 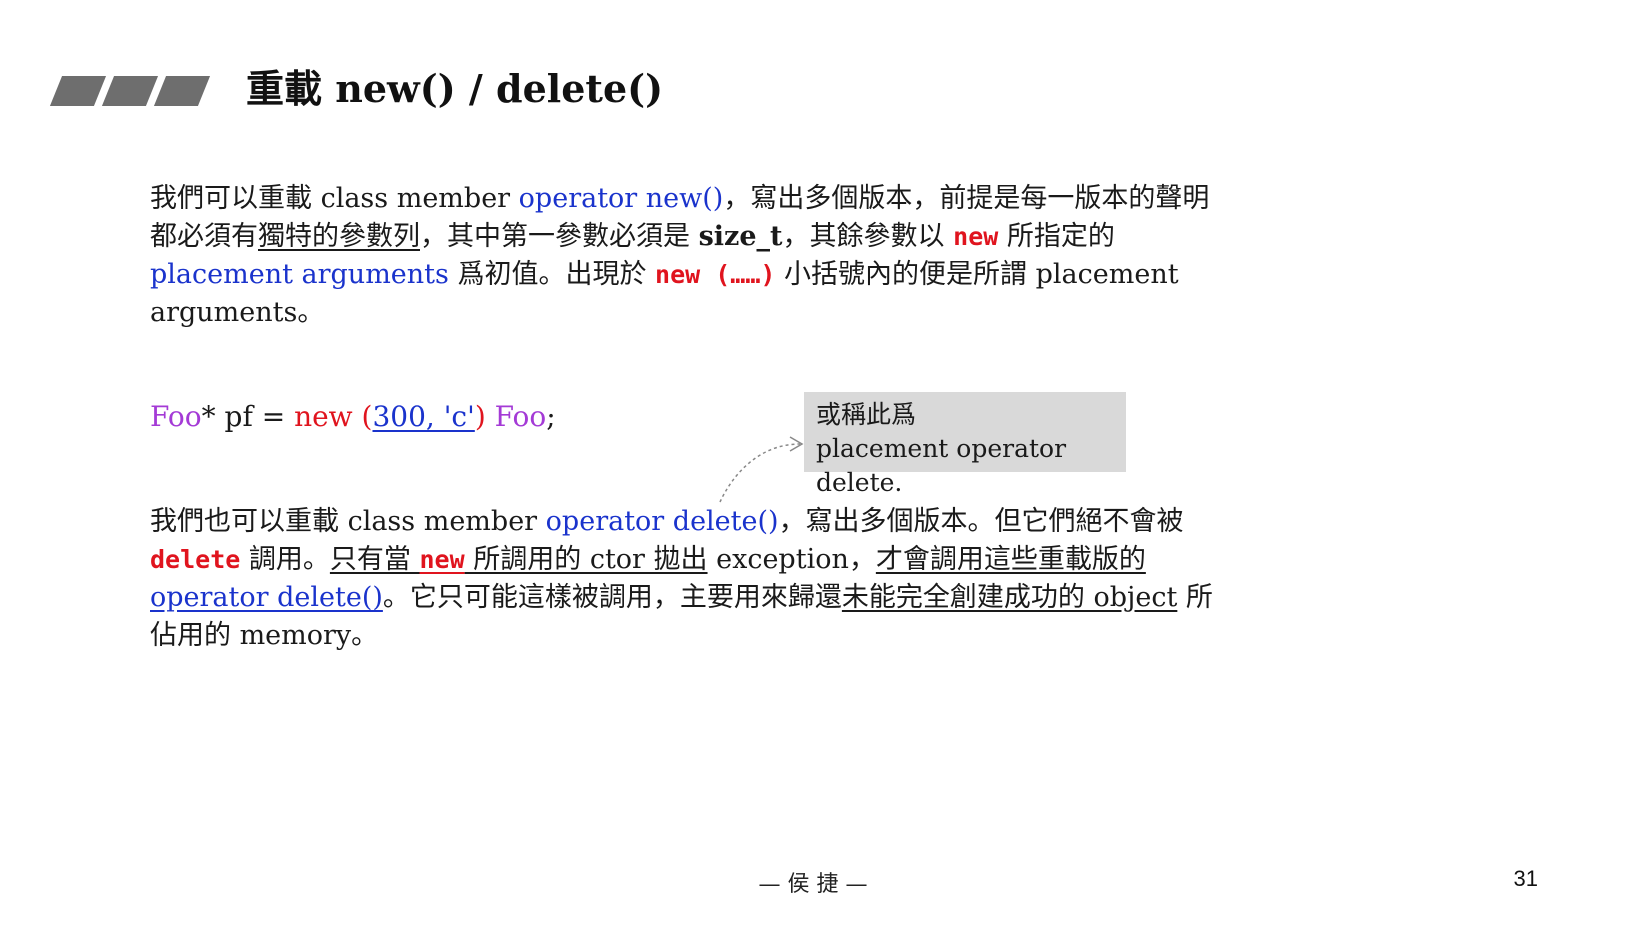 What do you see at coordinates (334, 198) in the screenshot?
I see `p1-text-1: 我們可以重載 class member` at bounding box center [334, 198].